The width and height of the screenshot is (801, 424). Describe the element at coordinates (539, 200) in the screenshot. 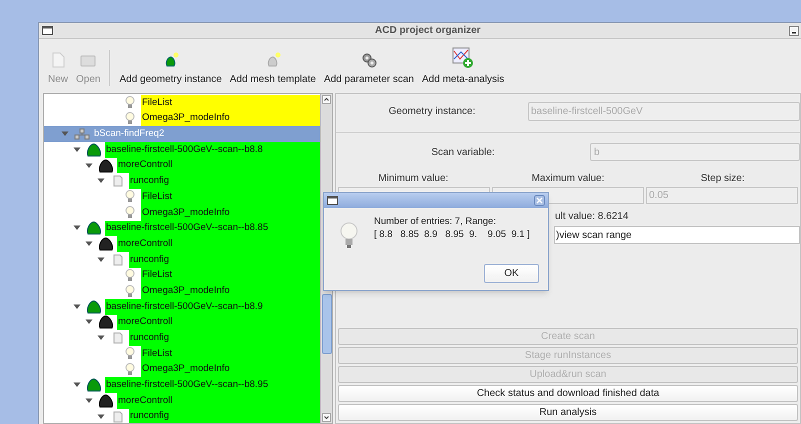

I see `close-icon` at that location.